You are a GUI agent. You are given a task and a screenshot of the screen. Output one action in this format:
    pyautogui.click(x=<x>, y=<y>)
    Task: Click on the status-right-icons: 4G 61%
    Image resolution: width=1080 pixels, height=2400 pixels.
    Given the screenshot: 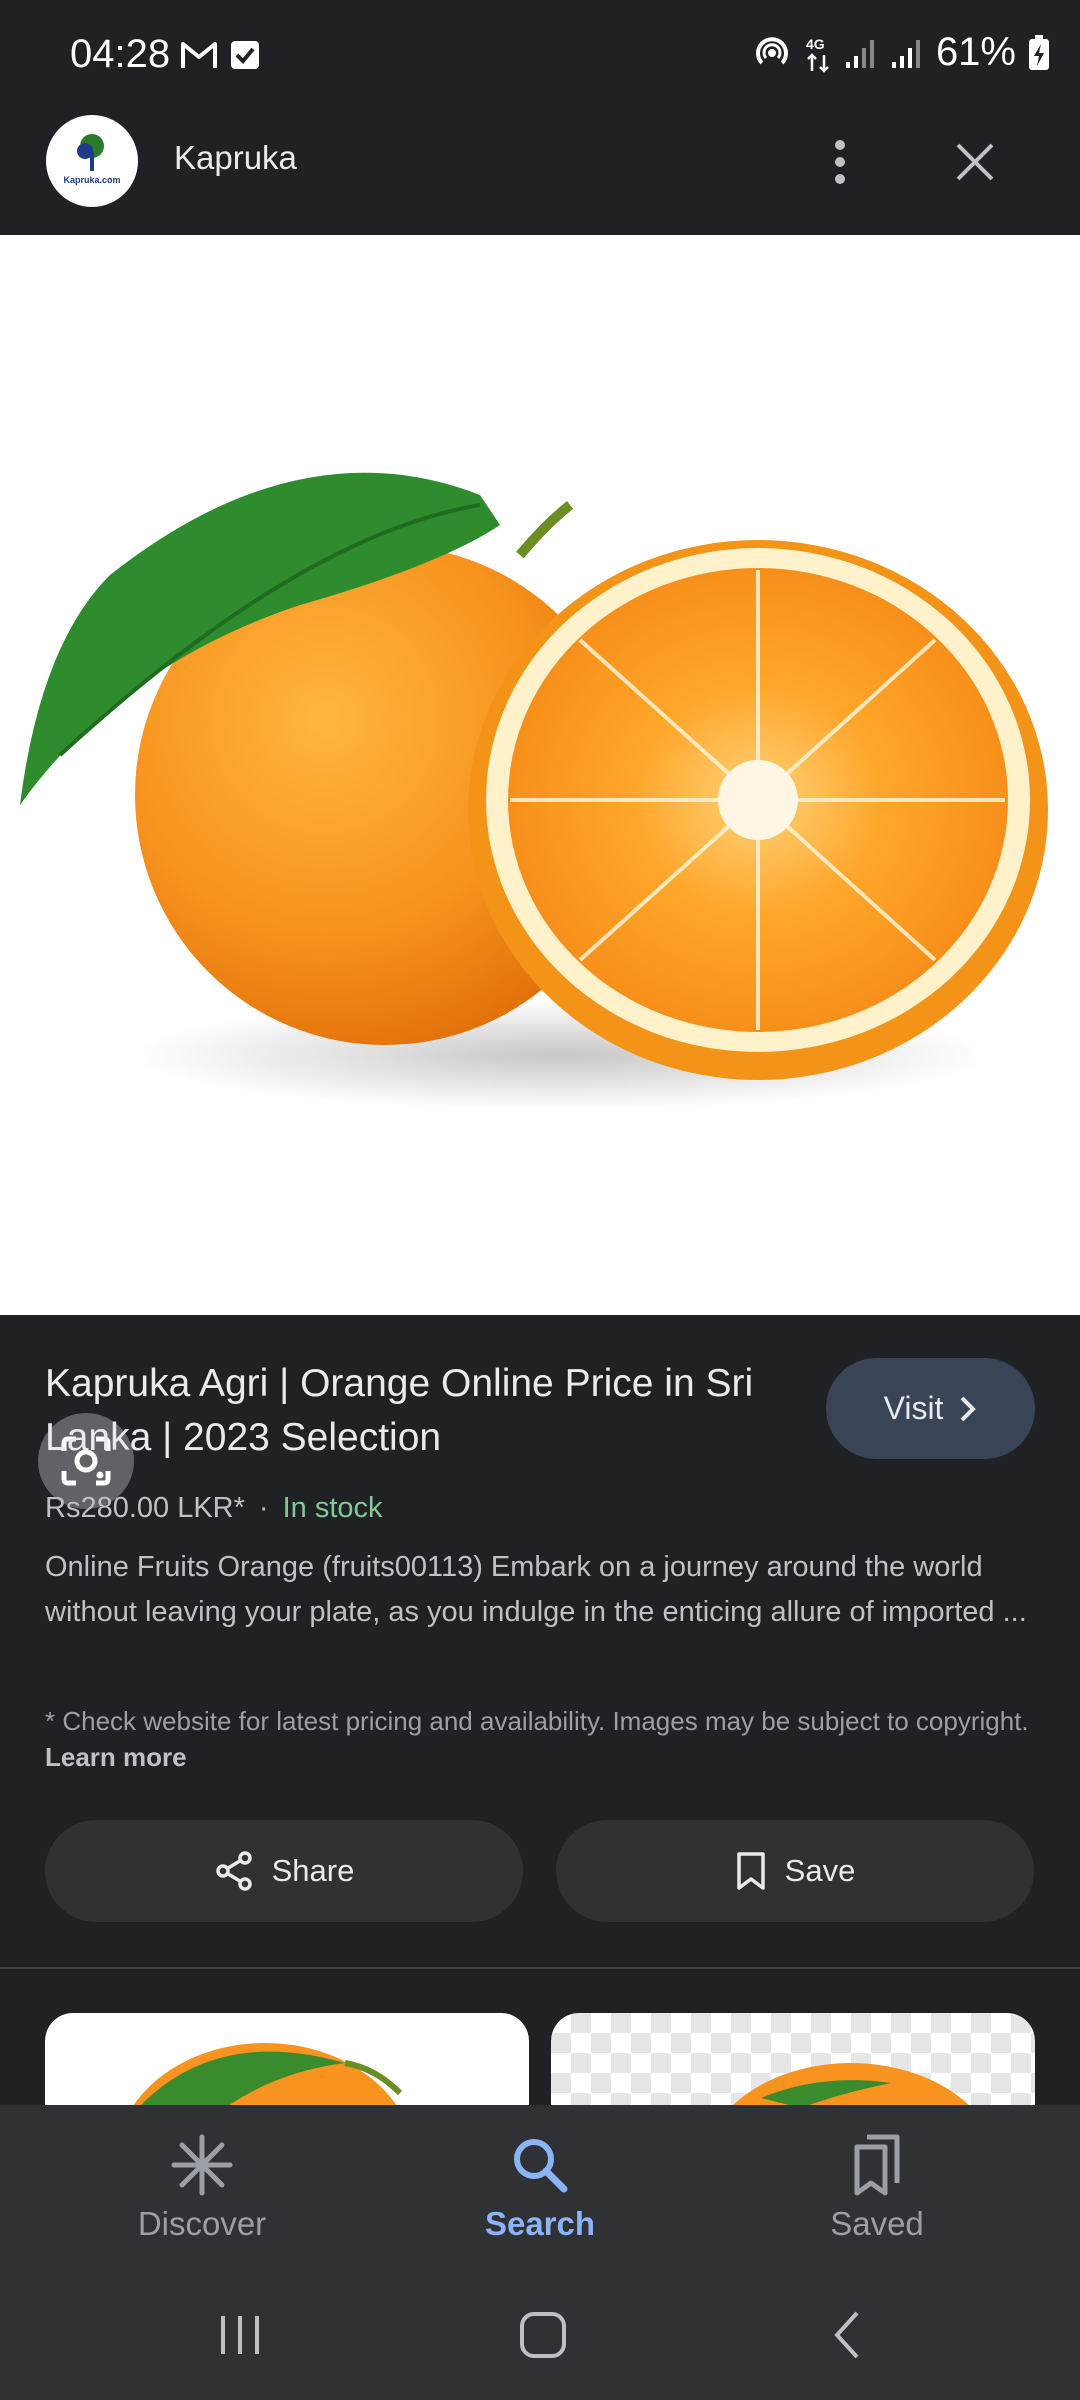 What is the action you would take?
    pyautogui.click(x=901, y=52)
    